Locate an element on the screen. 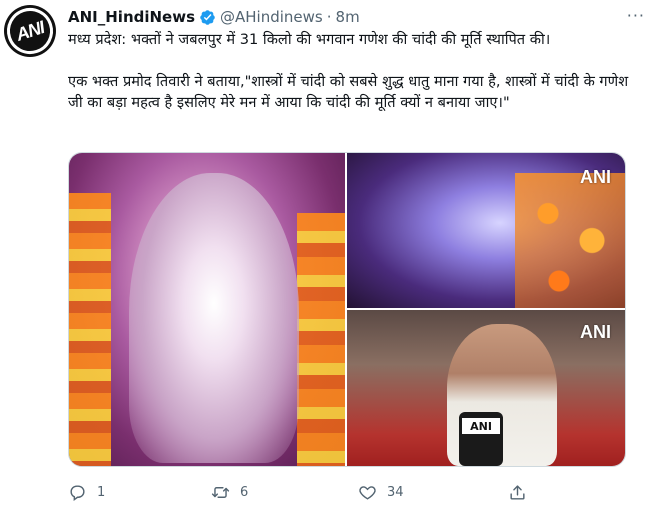 Image resolution: width=651 pixels, height=517 pixels. verified-badge-icon is located at coordinates (207, 17).